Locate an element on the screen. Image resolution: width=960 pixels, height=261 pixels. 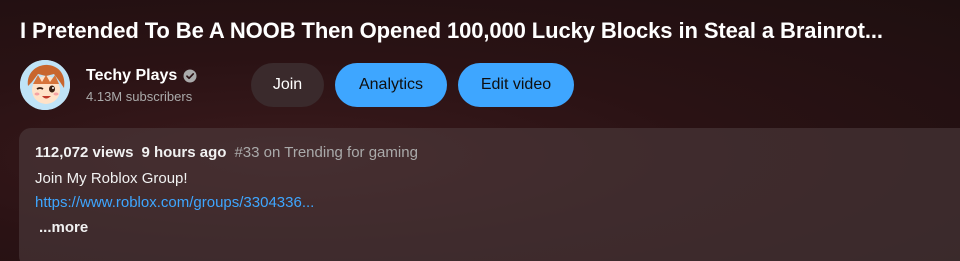
show-more-button: ...more is located at coordinates (499, 227).